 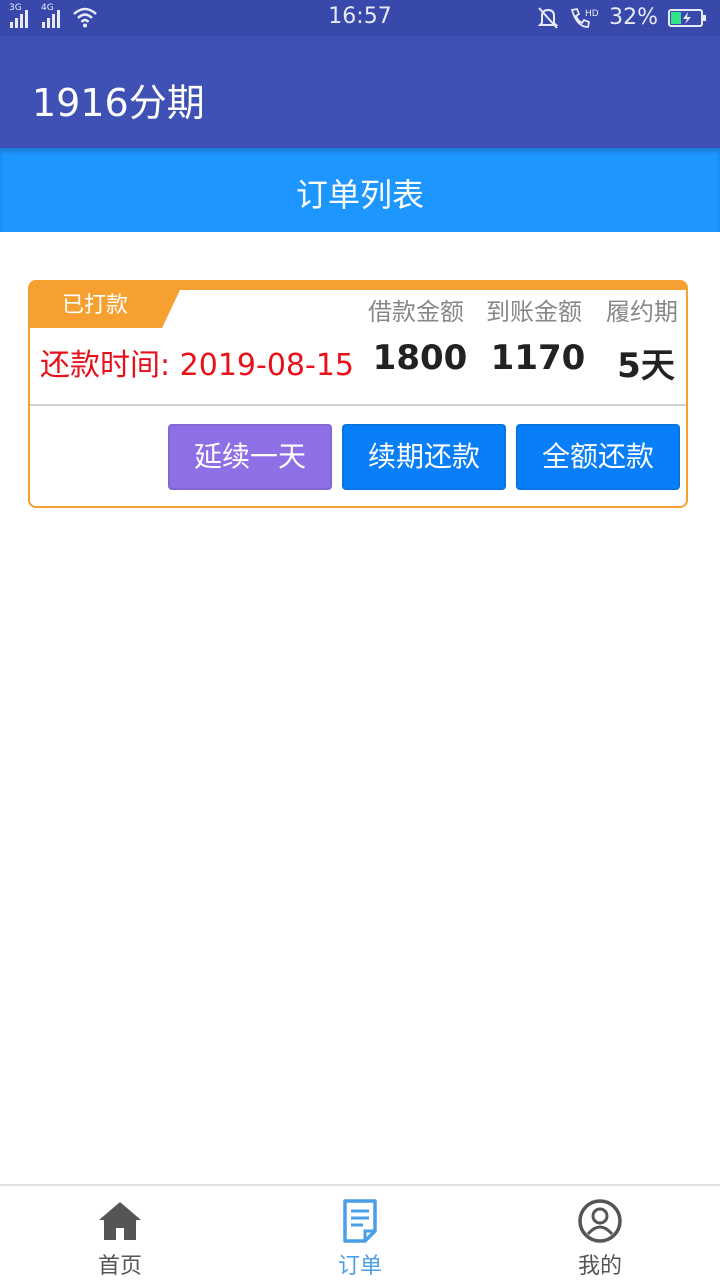 I want to click on repay-time: 还款时间: 2019-08-15, so click(x=197, y=365).